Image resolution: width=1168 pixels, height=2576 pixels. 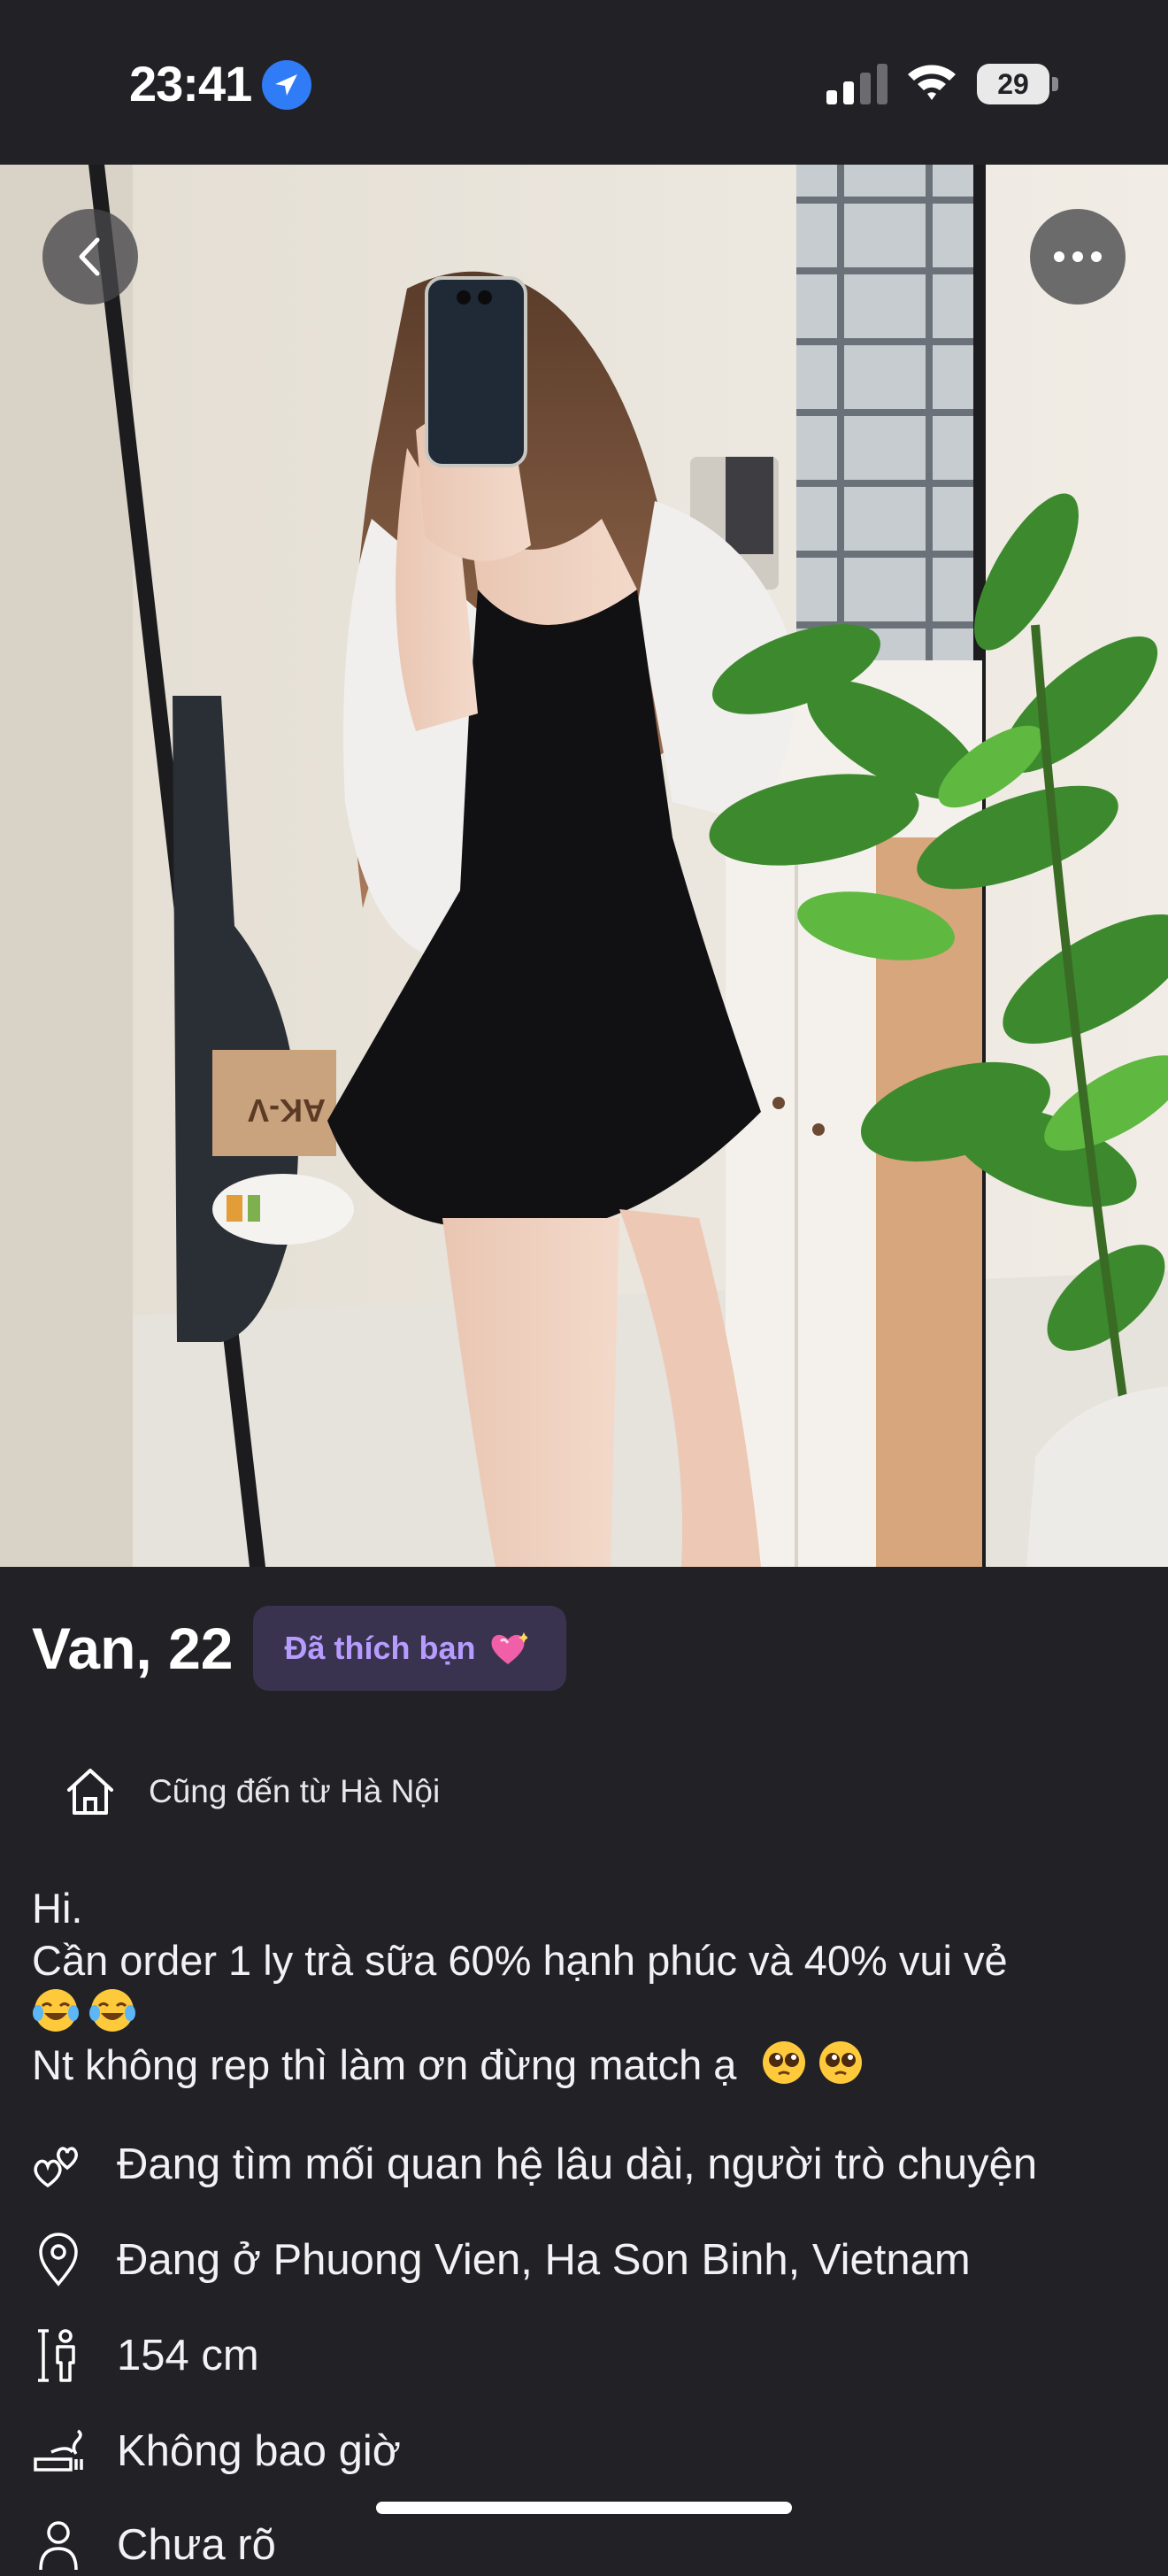 I want to click on name-row: Van, 22 Đã thích bạn, so click(x=299, y=1648).